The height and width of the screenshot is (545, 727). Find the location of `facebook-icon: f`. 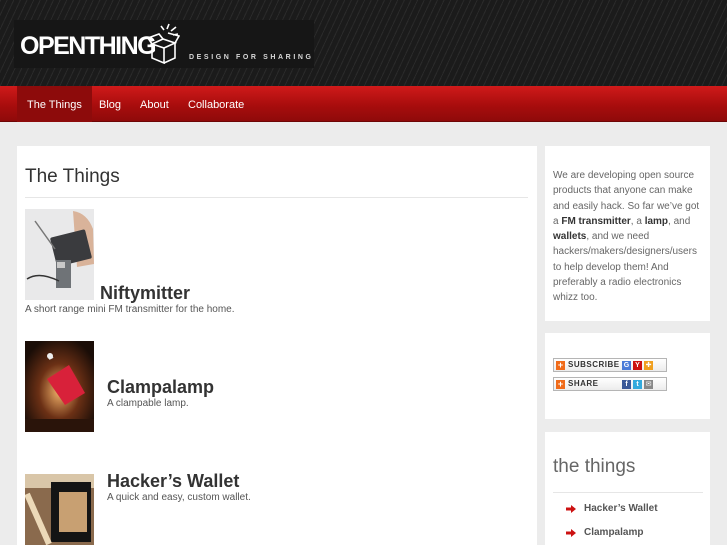

facebook-icon: f is located at coordinates (626, 384).